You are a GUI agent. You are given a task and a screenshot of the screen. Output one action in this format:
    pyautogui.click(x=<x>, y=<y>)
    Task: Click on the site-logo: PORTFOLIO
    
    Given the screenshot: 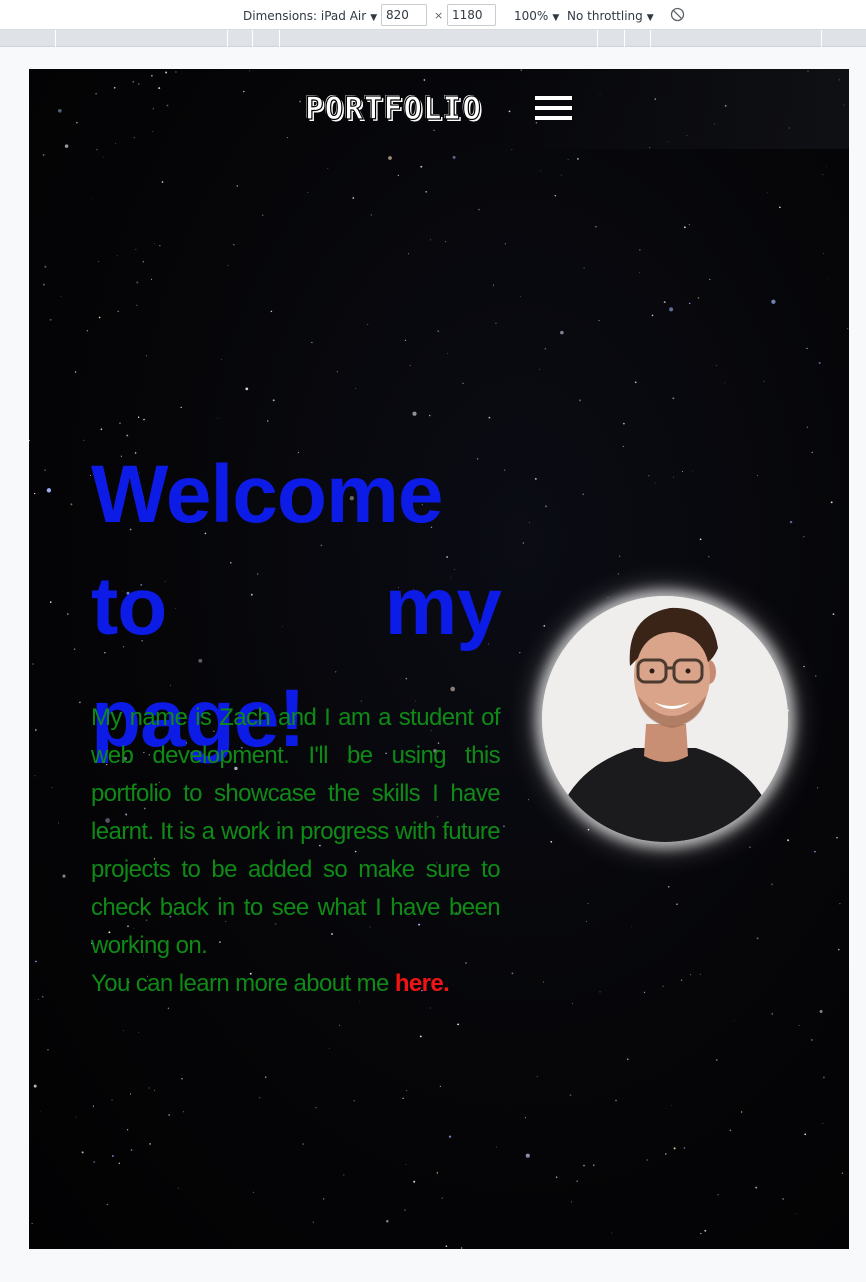 What is the action you would take?
    pyautogui.click(x=393, y=108)
    